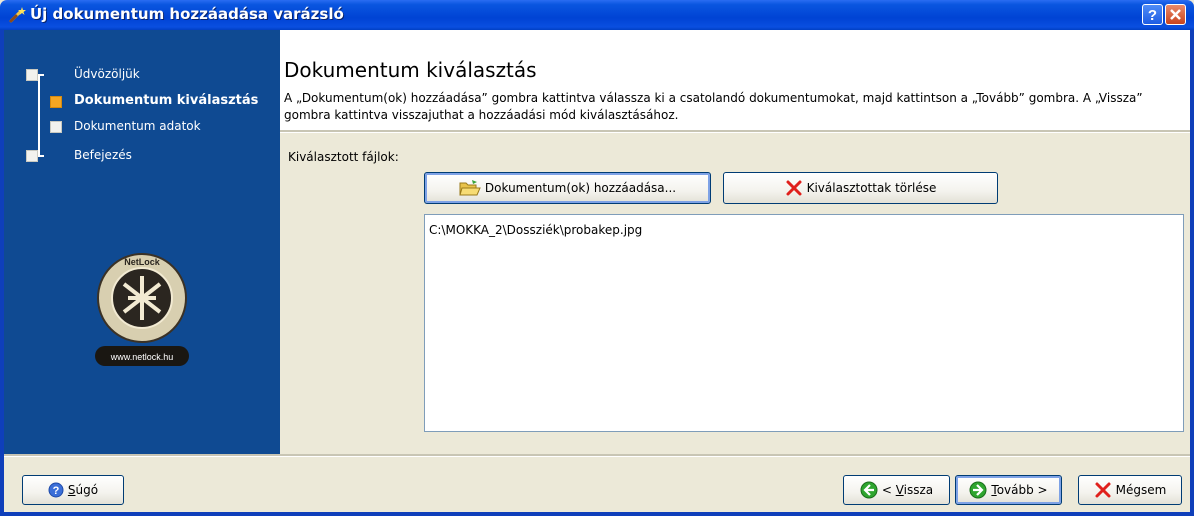  I want to click on window-border-right, so click(1192, 273).